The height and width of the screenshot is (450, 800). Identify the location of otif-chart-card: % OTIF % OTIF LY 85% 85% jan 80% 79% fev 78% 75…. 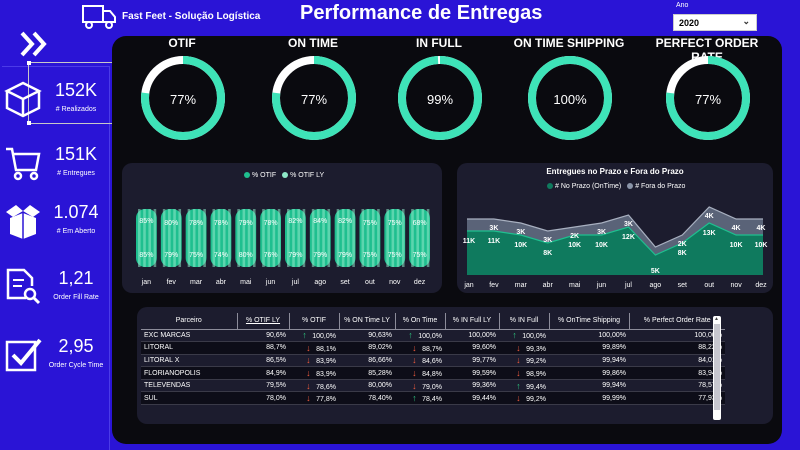
(282, 228).